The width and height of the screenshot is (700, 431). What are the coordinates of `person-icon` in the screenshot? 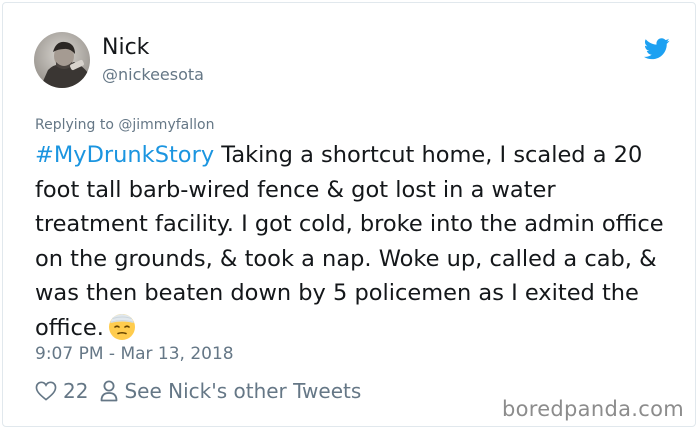 It's located at (109, 391).